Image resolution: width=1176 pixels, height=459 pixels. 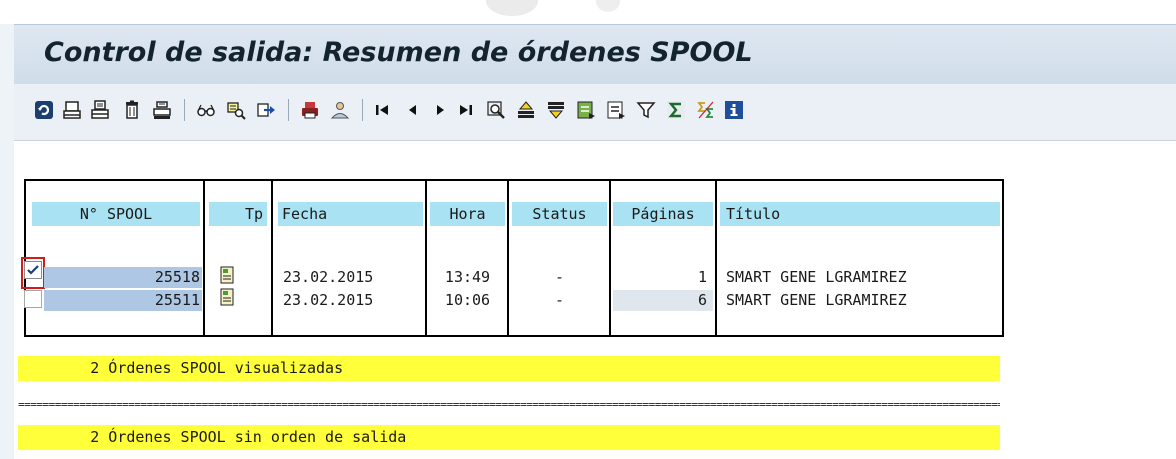 What do you see at coordinates (860, 214) in the screenshot?
I see `column-header-title: Título` at bounding box center [860, 214].